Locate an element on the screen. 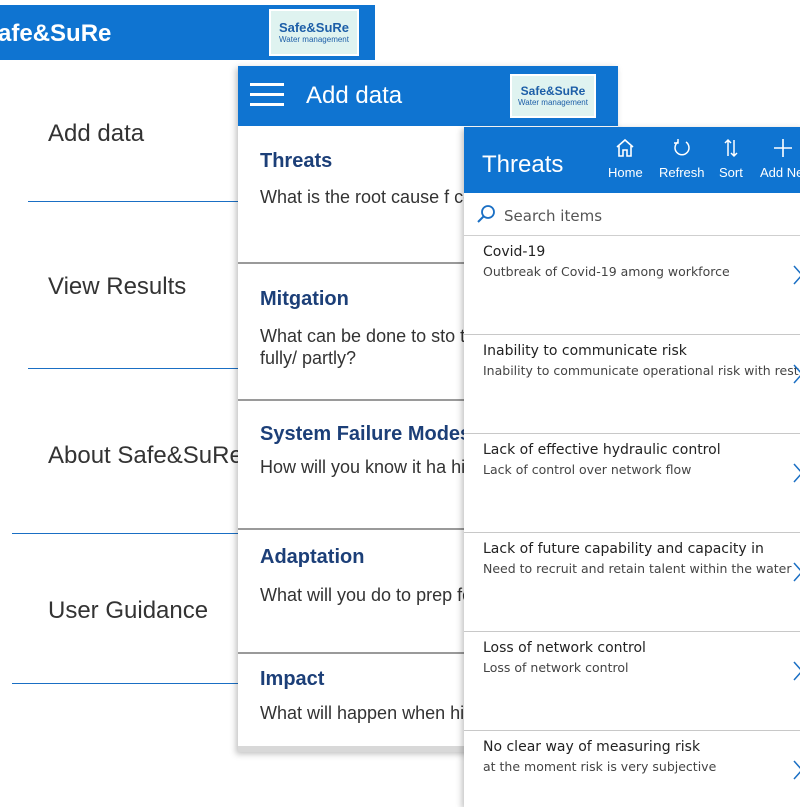  sort-button: Sort is located at coordinates (731, 158).